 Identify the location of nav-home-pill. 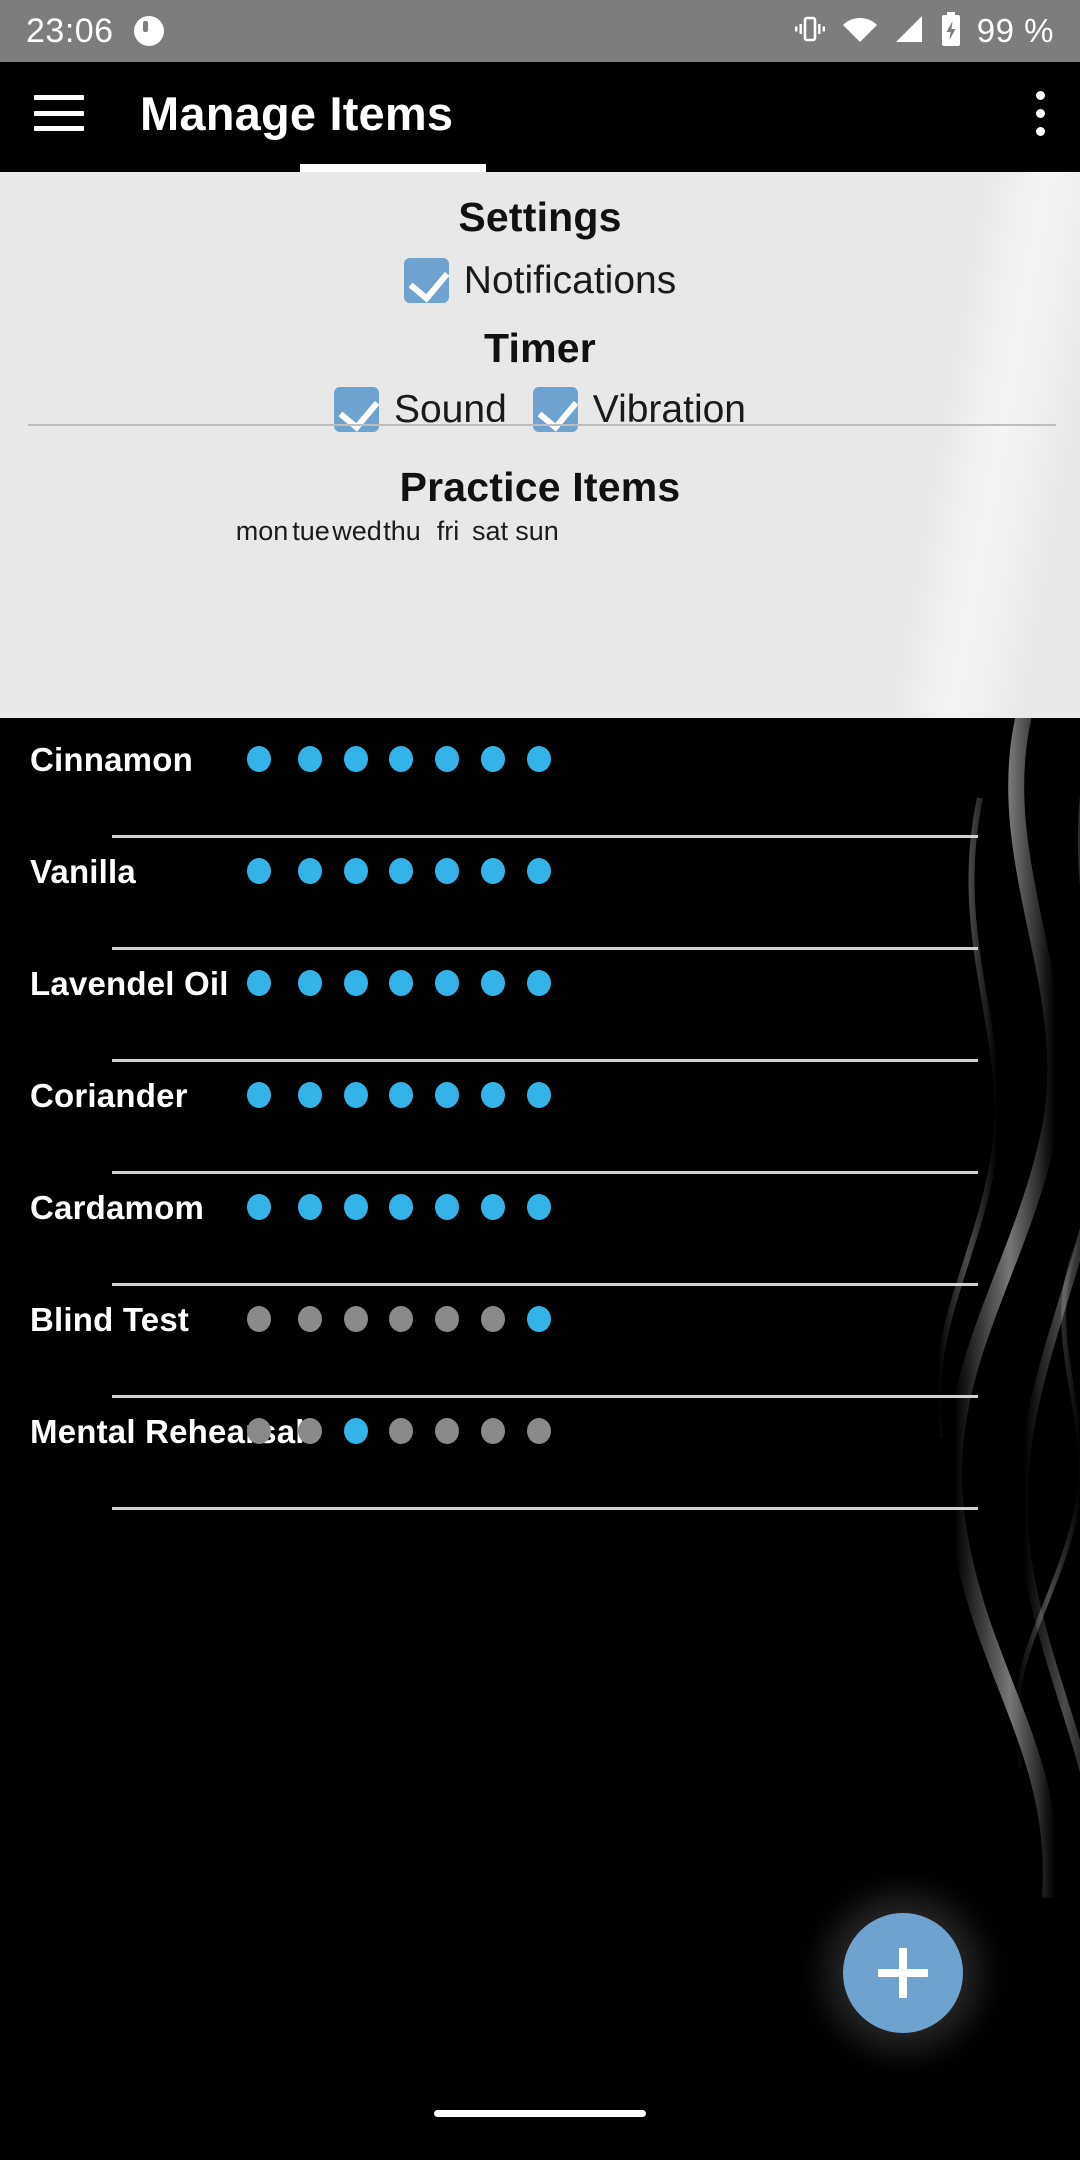
(540, 2113).